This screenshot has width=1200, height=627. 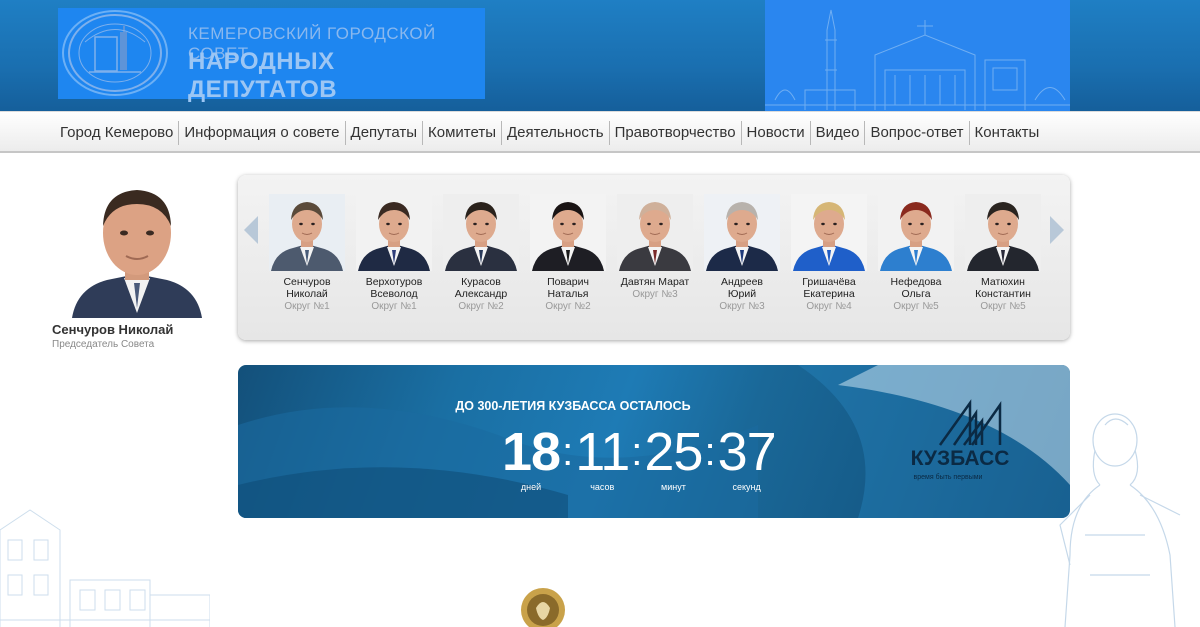 I want to click on countdown-minutes-label: минут, so click(x=673, y=487).